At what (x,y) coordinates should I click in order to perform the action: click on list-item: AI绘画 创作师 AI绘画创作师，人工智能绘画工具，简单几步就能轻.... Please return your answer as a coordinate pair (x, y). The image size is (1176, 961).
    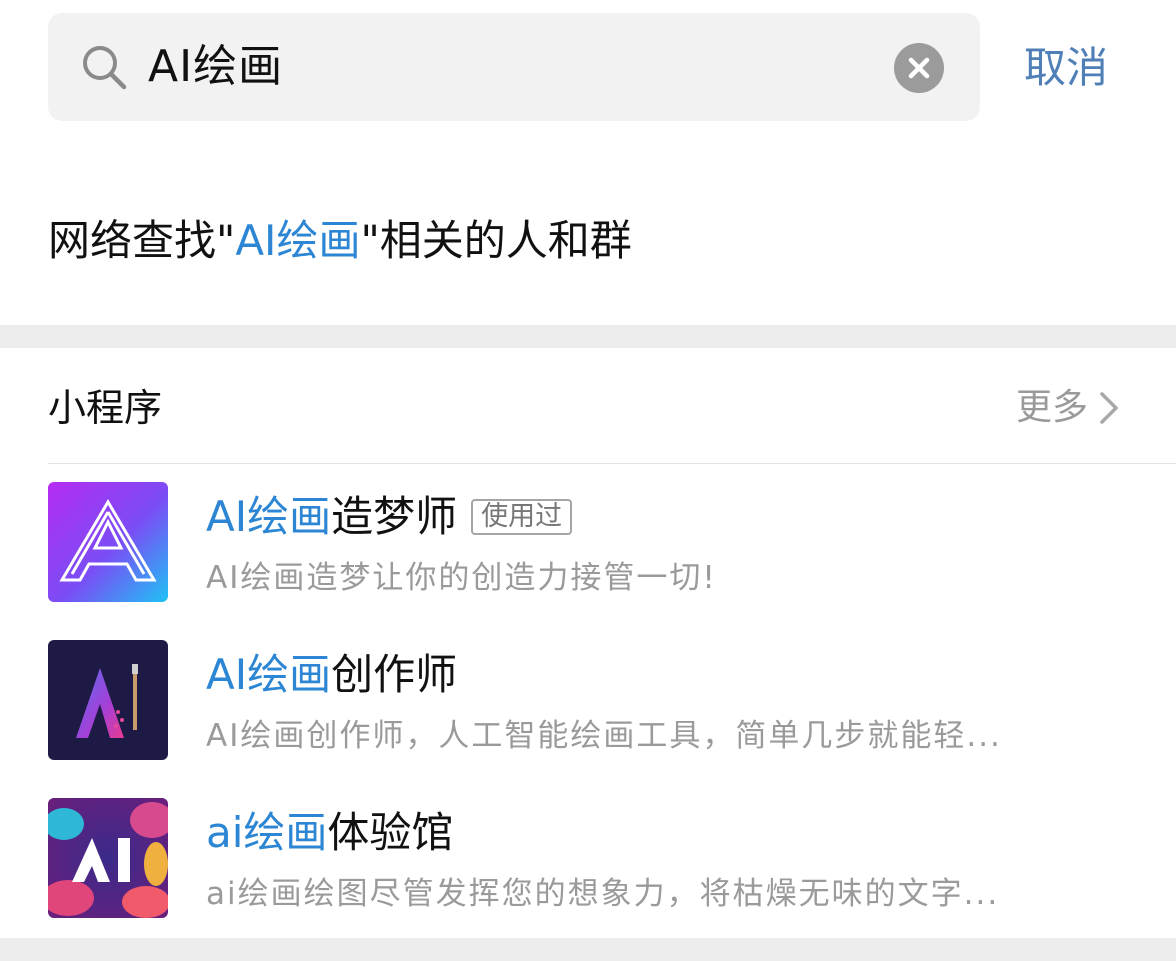
    Looking at the image, I should click on (598, 700).